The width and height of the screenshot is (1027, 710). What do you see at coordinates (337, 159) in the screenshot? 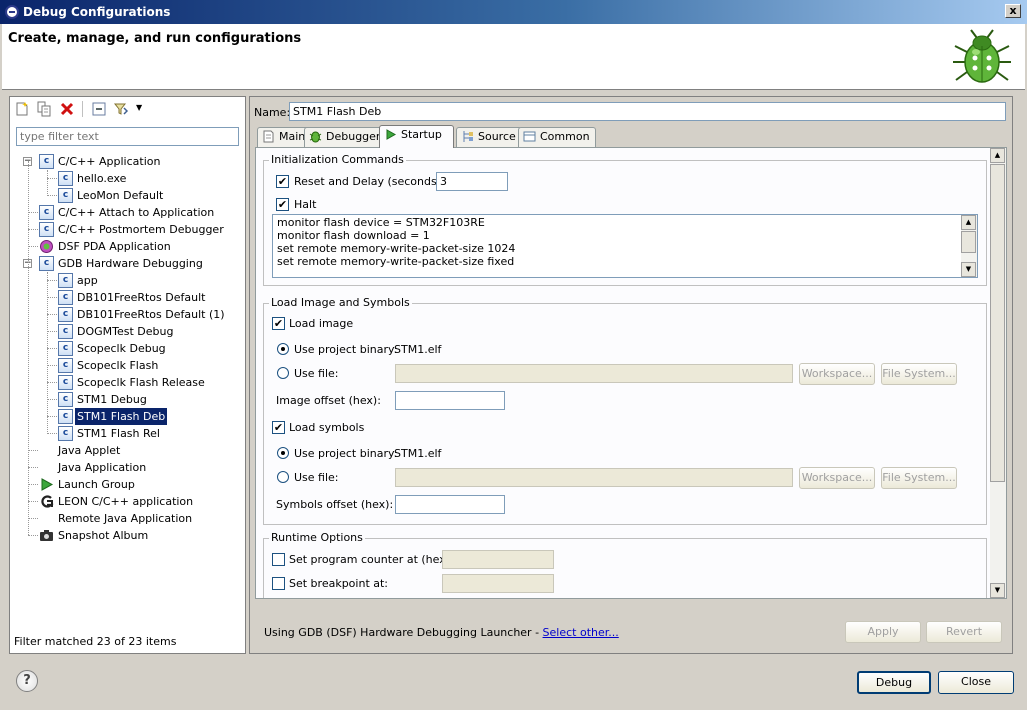
I see `initialization-commands-title: Initialization Commands` at bounding box center [337, 159].